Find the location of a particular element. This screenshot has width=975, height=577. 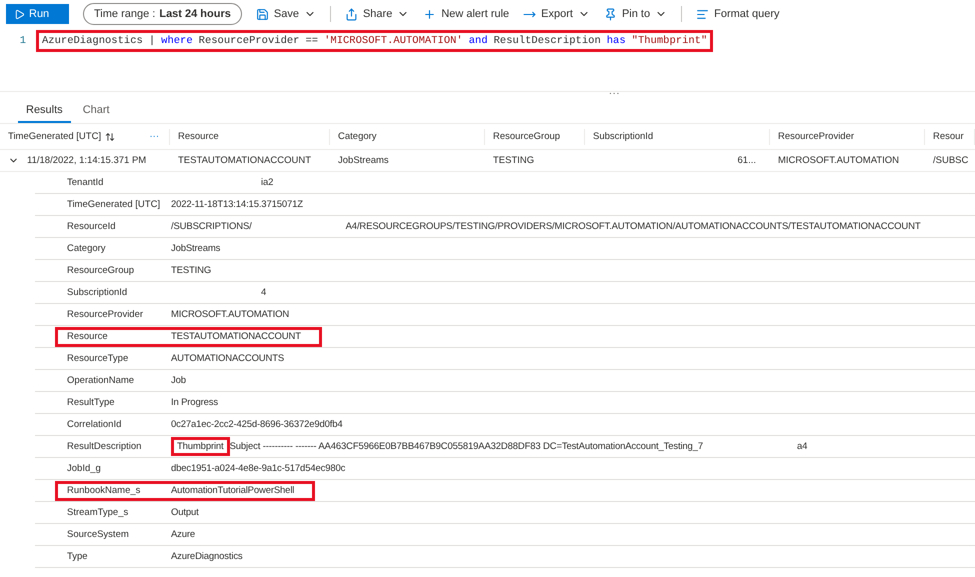

field-name: ResultType is located at coordinates (91, 402).